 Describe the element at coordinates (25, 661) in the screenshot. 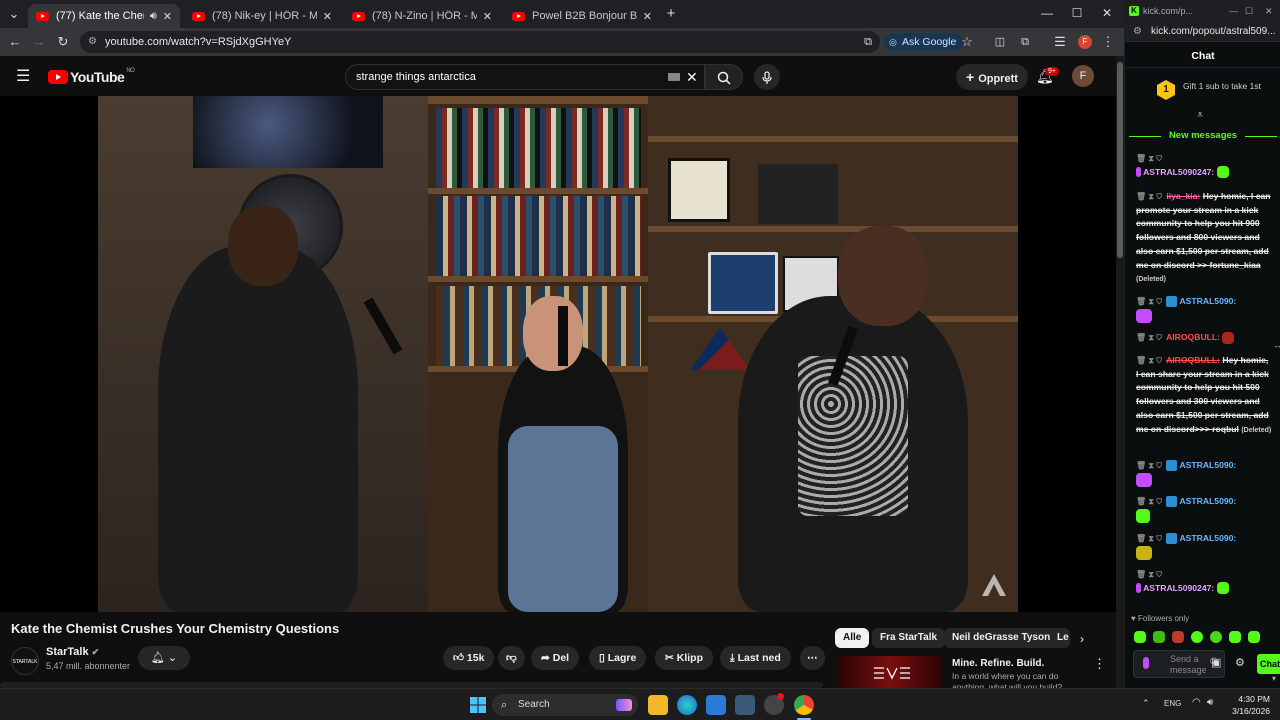

I see `channel-avatar: STARTALK` at that location.